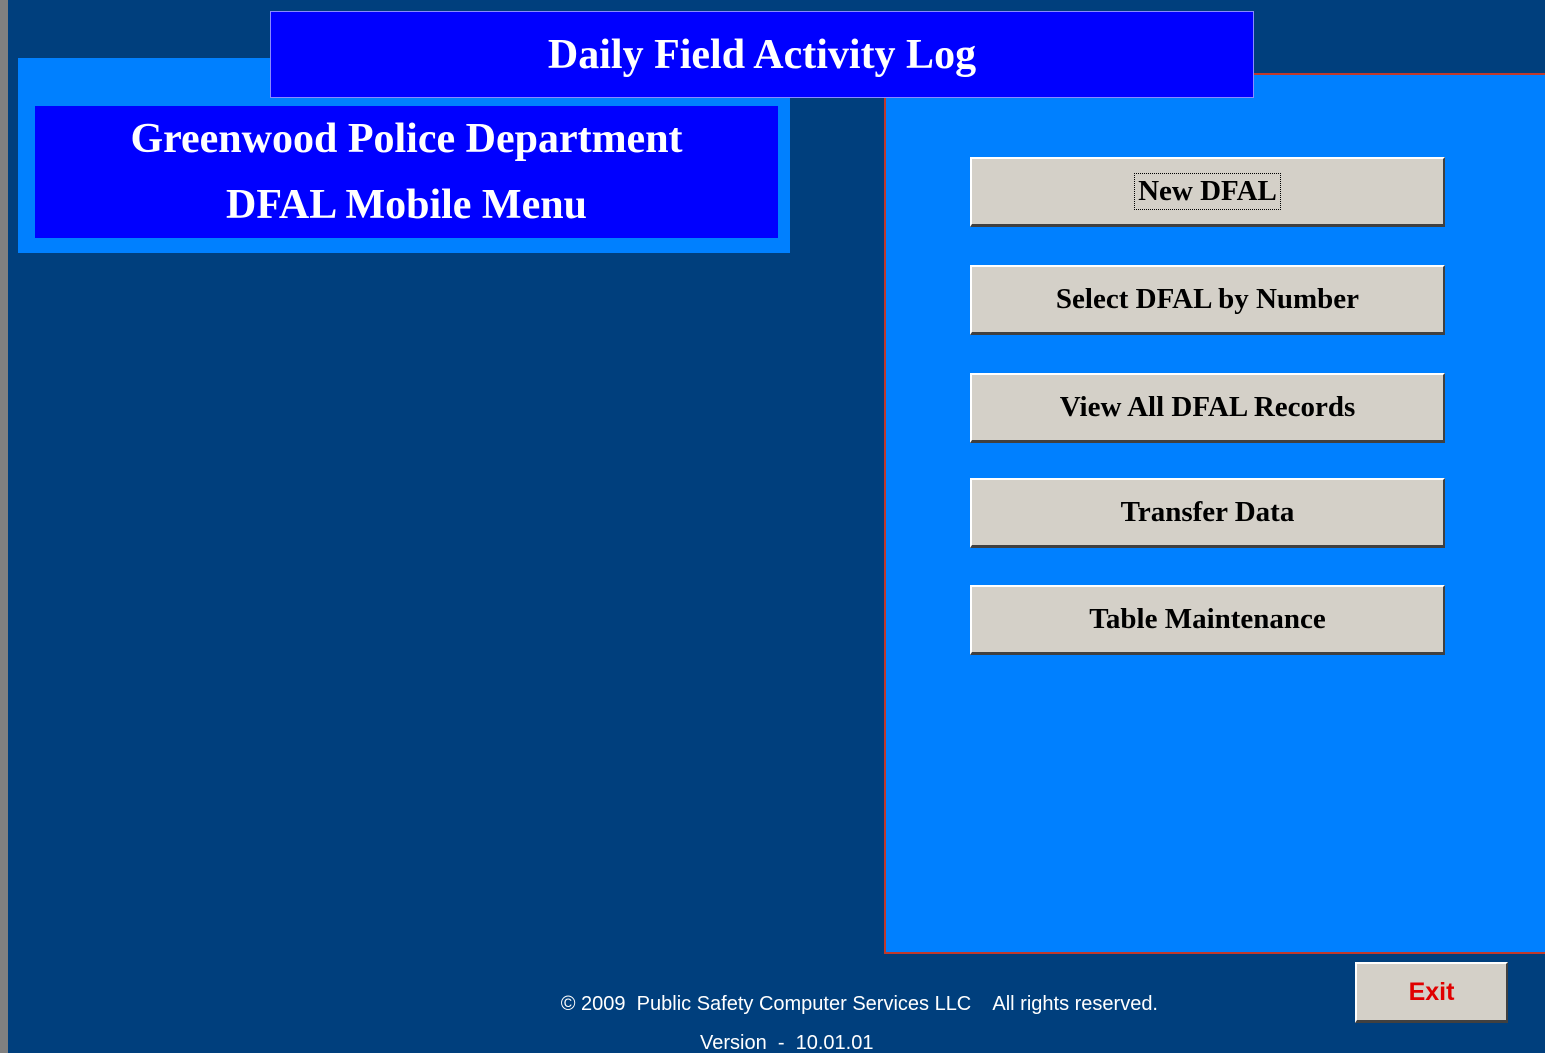 The width and height of the screenshot is (1545, 1053). I want to click on table-maintenance-button: Table Maintenance, so click(1207, 620).